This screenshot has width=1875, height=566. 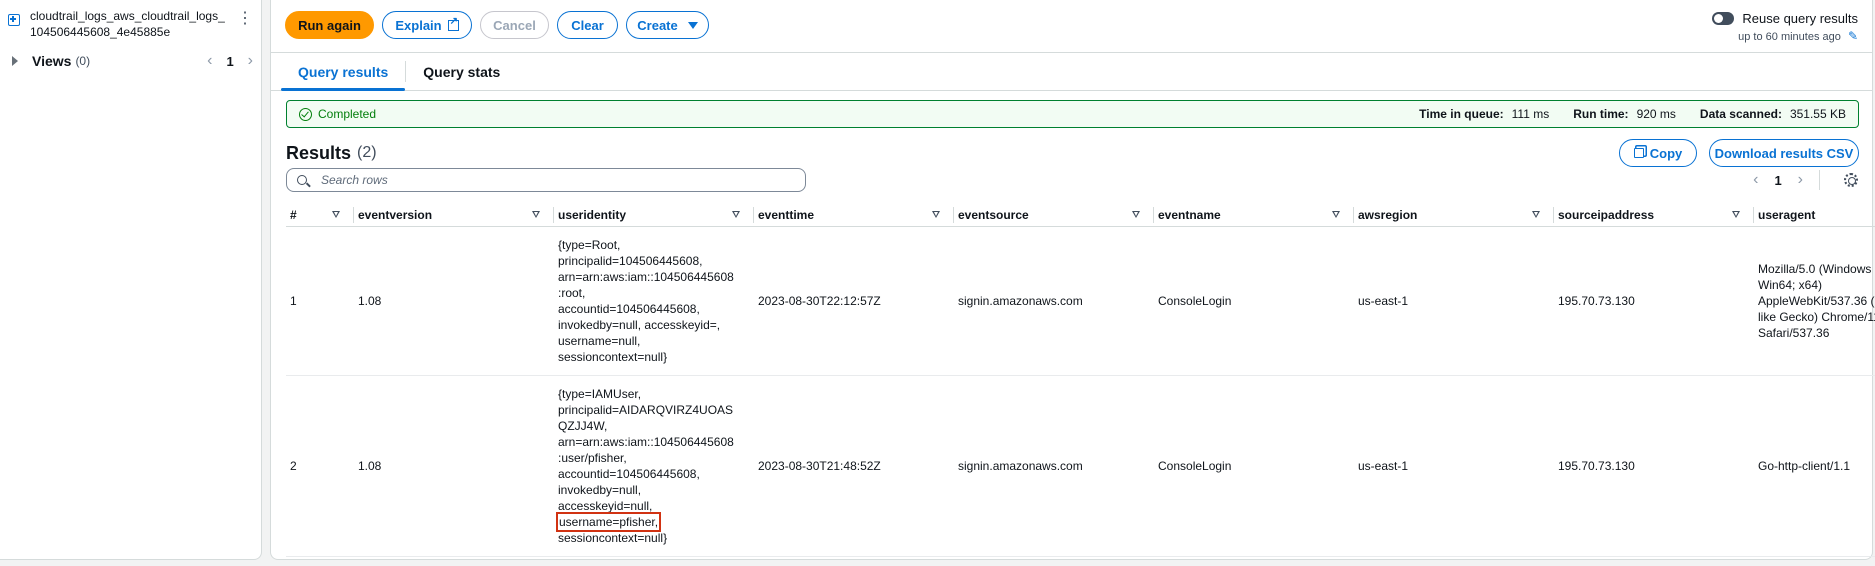 I want to click on results-header: Results (2) Copy Download results CSV, so click(x=1072, y=153).